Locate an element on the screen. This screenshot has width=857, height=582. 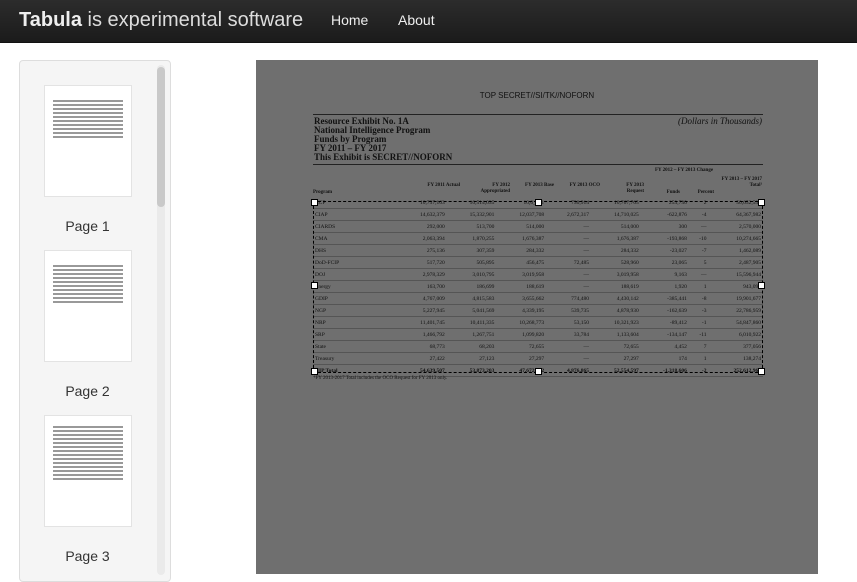
page-label-3: Page 3 is located at coordinates (87, 556).